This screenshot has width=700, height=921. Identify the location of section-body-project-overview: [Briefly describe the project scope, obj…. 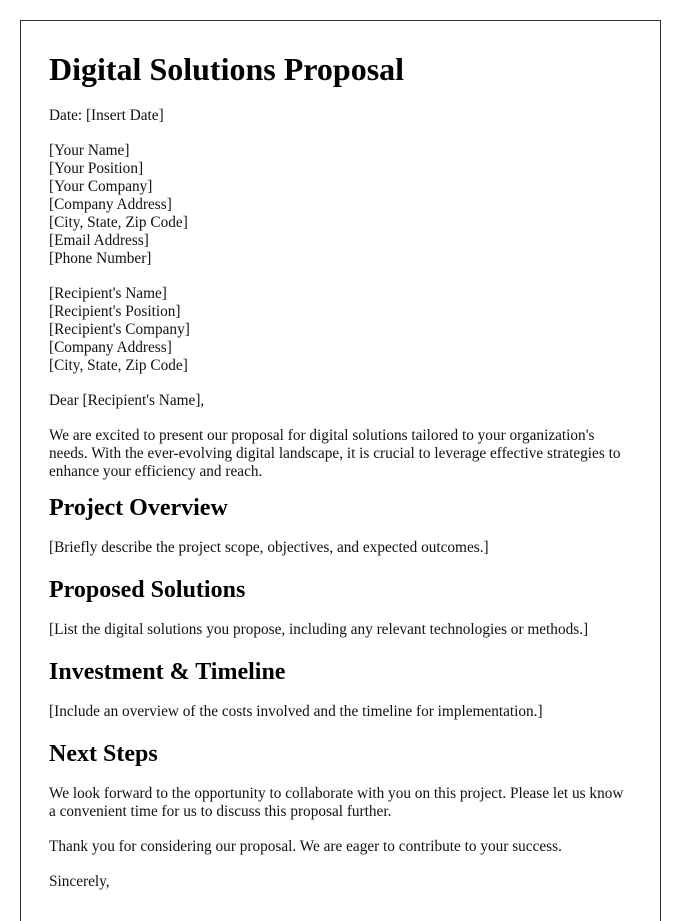
(269, 547).